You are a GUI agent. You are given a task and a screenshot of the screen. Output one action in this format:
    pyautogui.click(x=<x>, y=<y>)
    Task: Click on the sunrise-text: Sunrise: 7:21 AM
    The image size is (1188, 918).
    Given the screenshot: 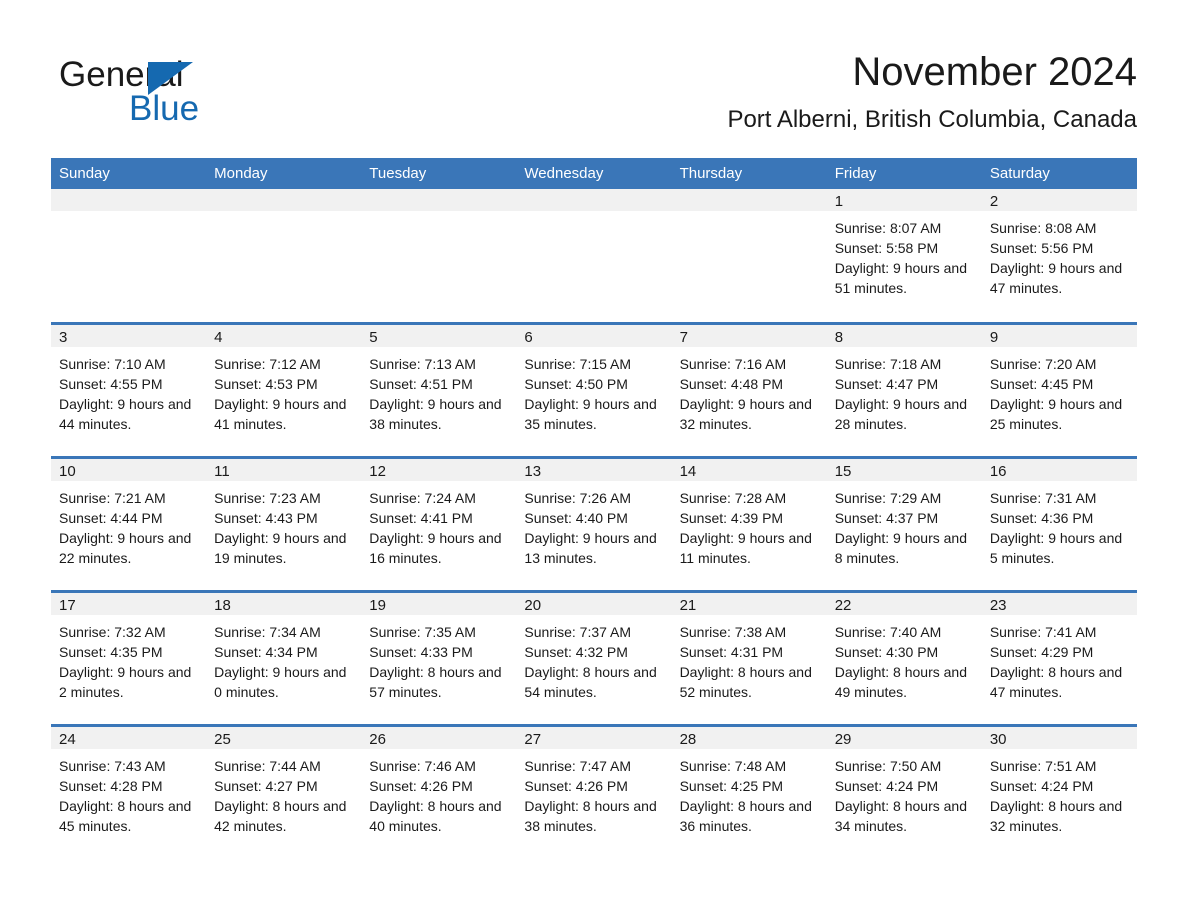 What is the action you would take?
    pyautogui.click(x=112, y=497)
    